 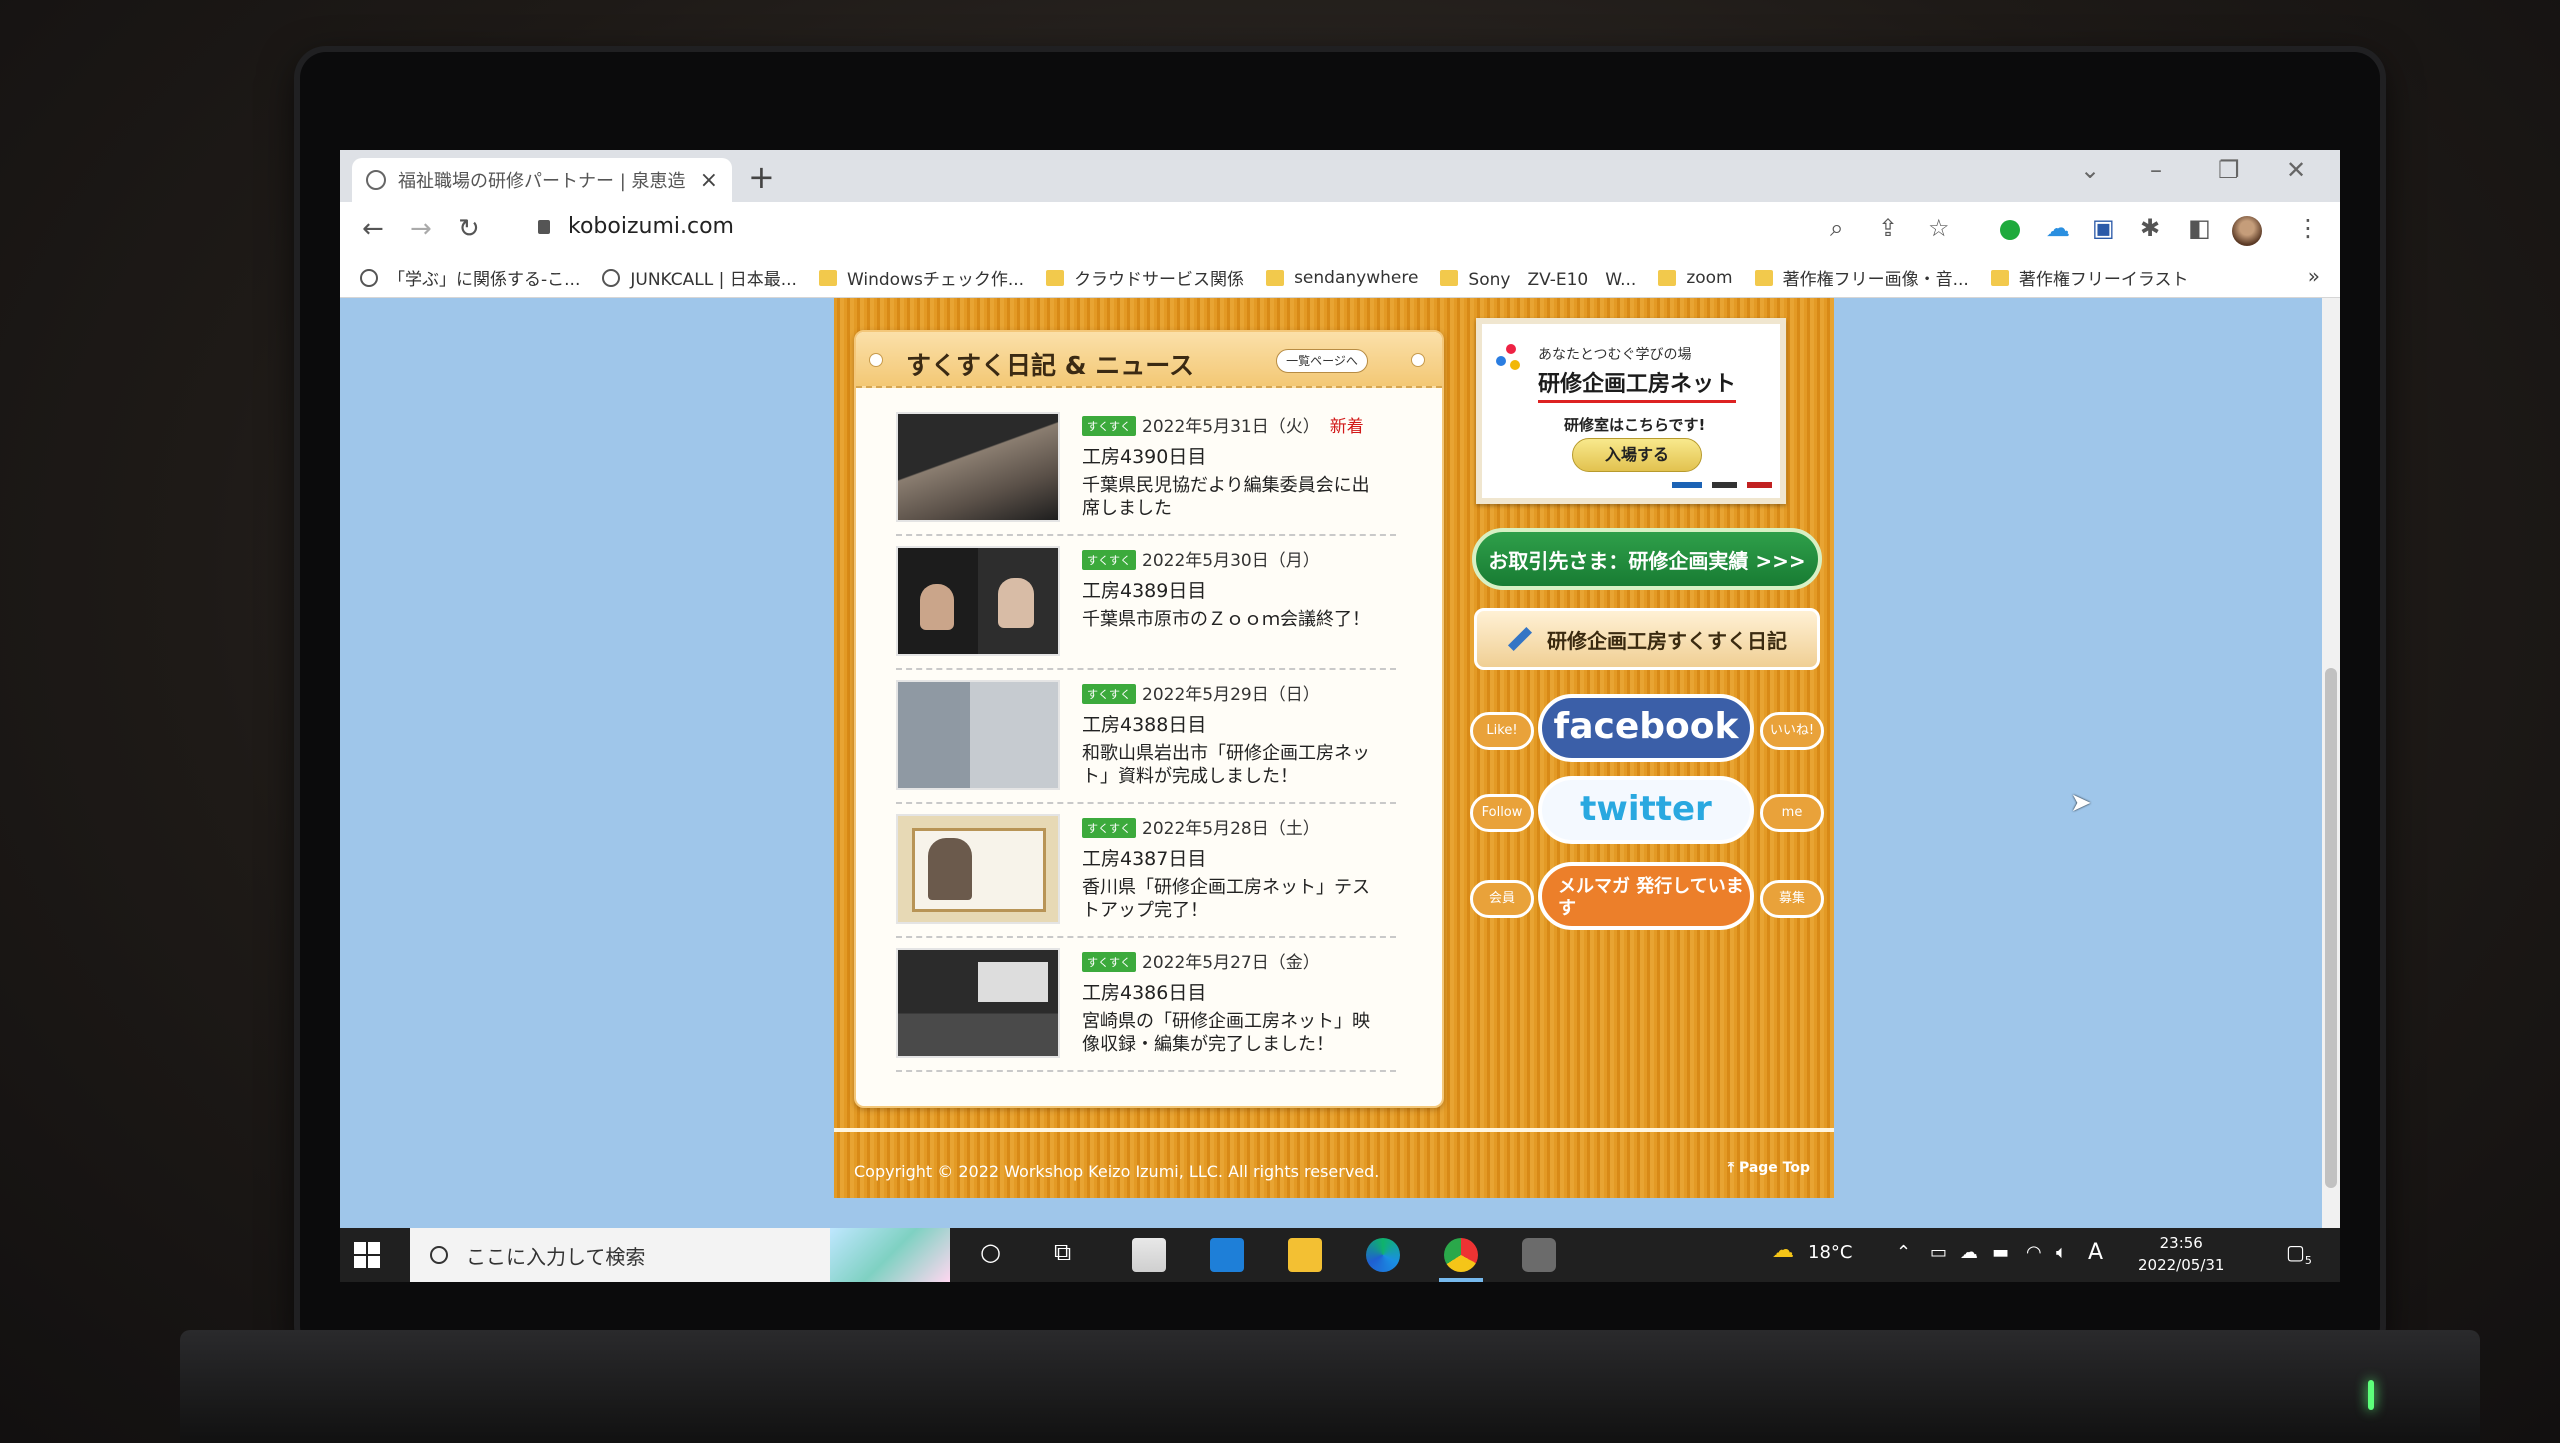 What do you see at coordinates (2058, 228) in the screenshot?
I see `cloud-extension-icon: ☁` at bounding box center [2058, 228].